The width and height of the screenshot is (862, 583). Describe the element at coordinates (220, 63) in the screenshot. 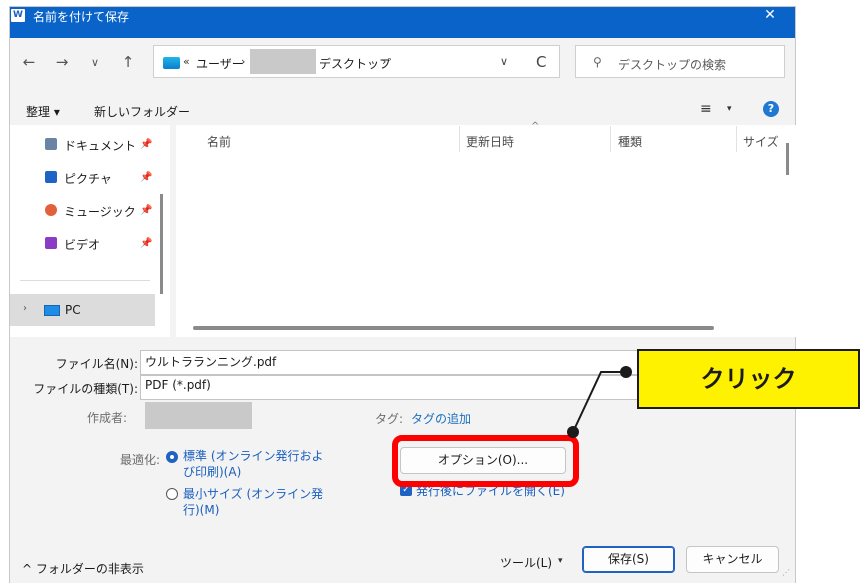

I see `breadcrumb-users: ユーザー` at that location.